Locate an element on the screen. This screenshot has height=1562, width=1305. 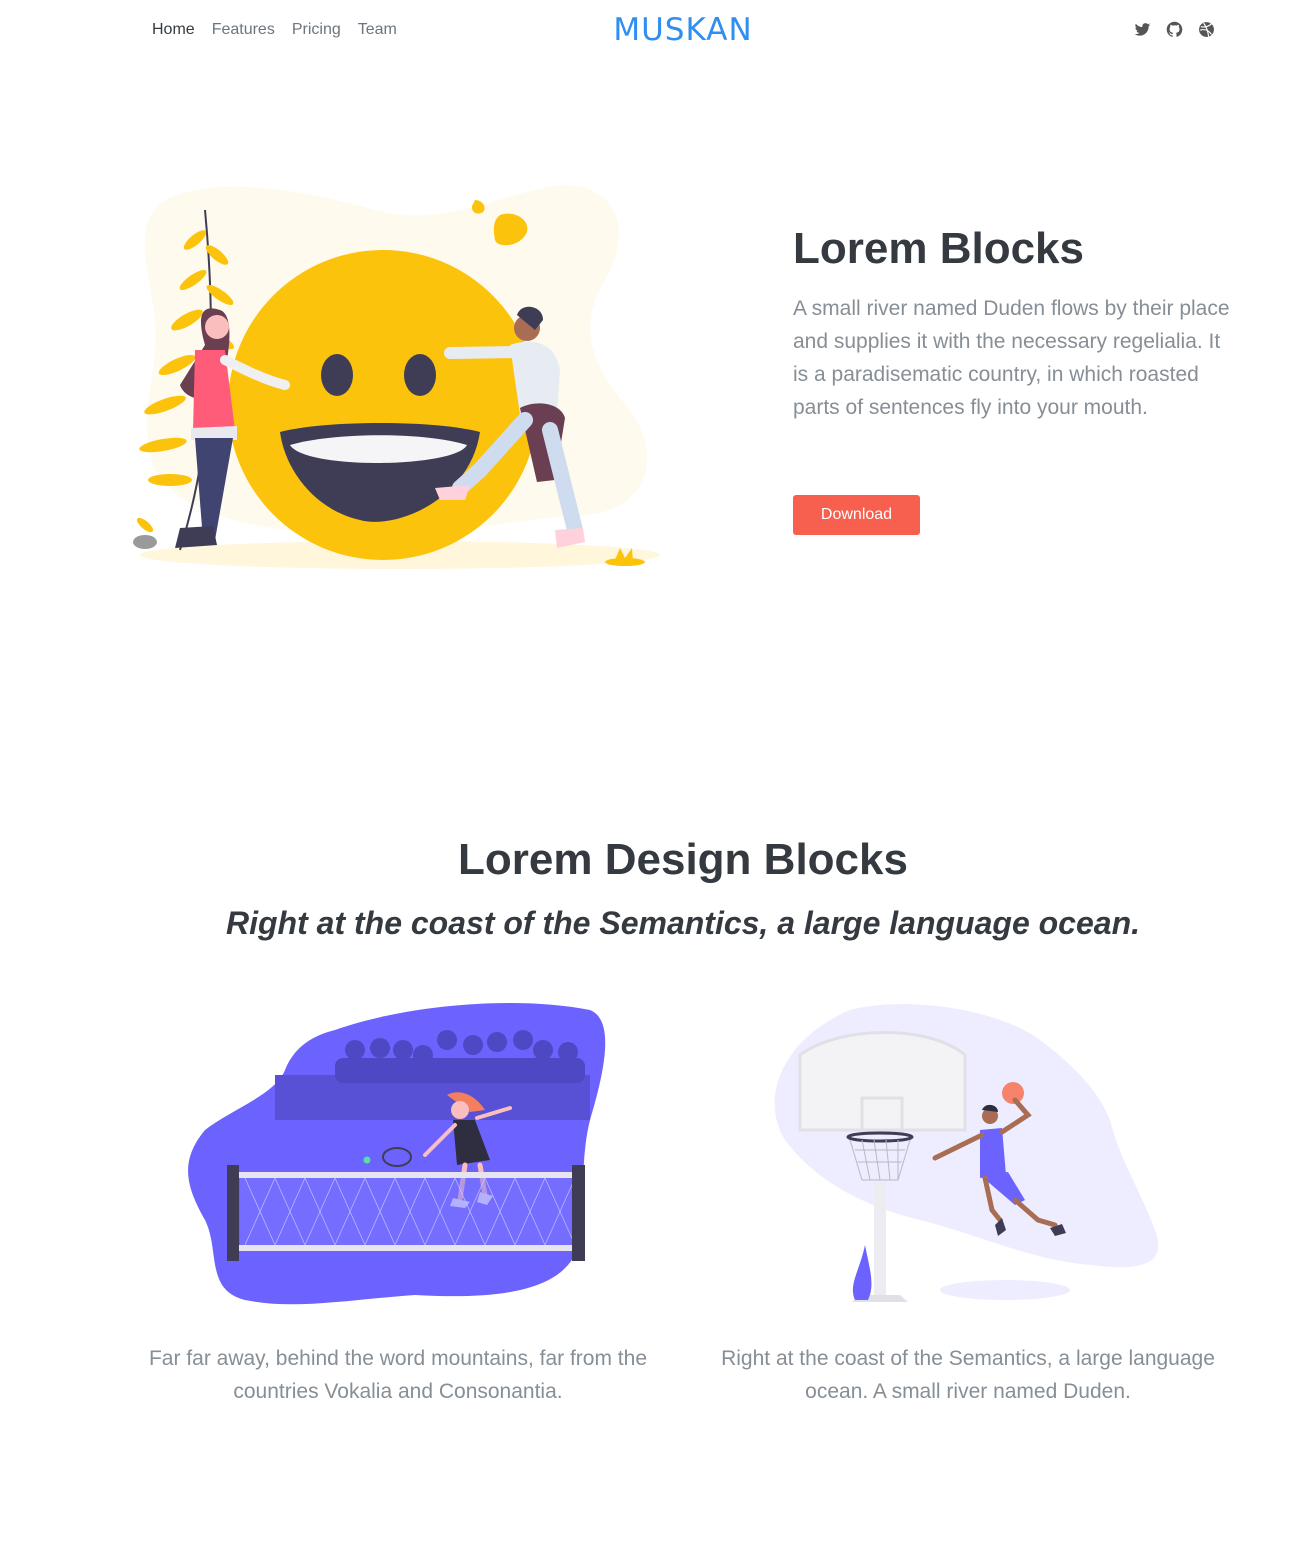
brand-logo: MUSKAN is located at coordinates (652, 30).